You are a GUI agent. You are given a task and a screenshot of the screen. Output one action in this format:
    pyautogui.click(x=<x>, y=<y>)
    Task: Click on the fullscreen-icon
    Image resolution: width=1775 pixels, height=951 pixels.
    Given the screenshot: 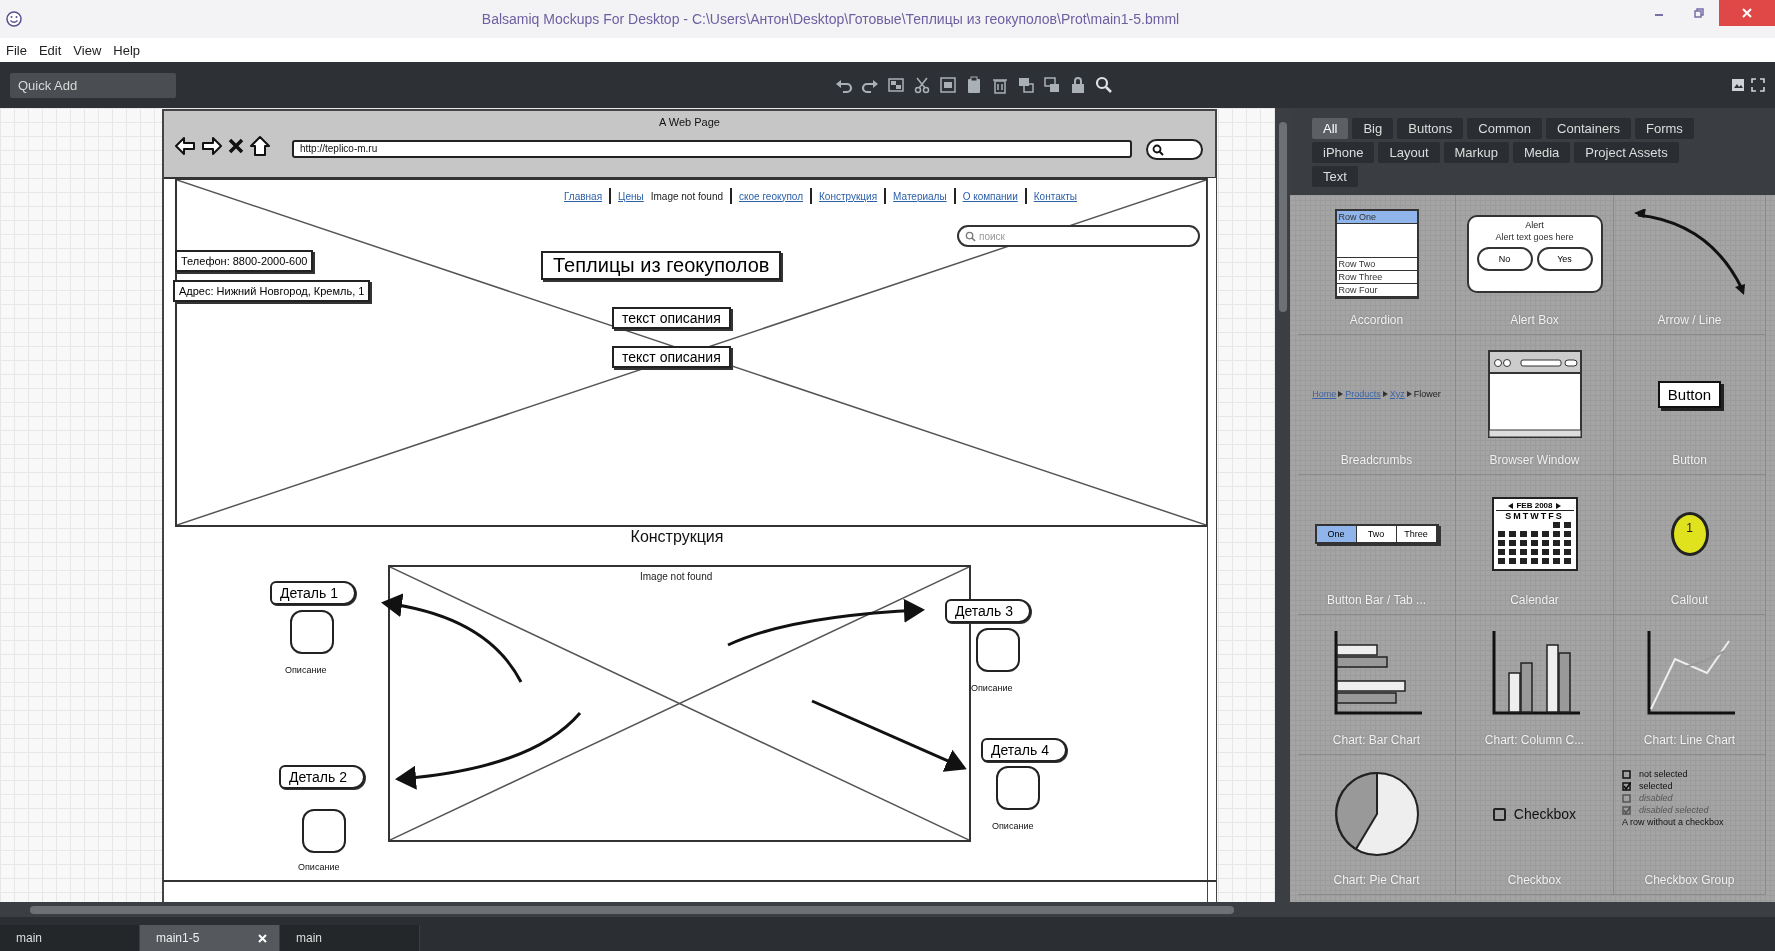 What is the action you would take?
    pyautogui.click(x=1758, y=85)
    